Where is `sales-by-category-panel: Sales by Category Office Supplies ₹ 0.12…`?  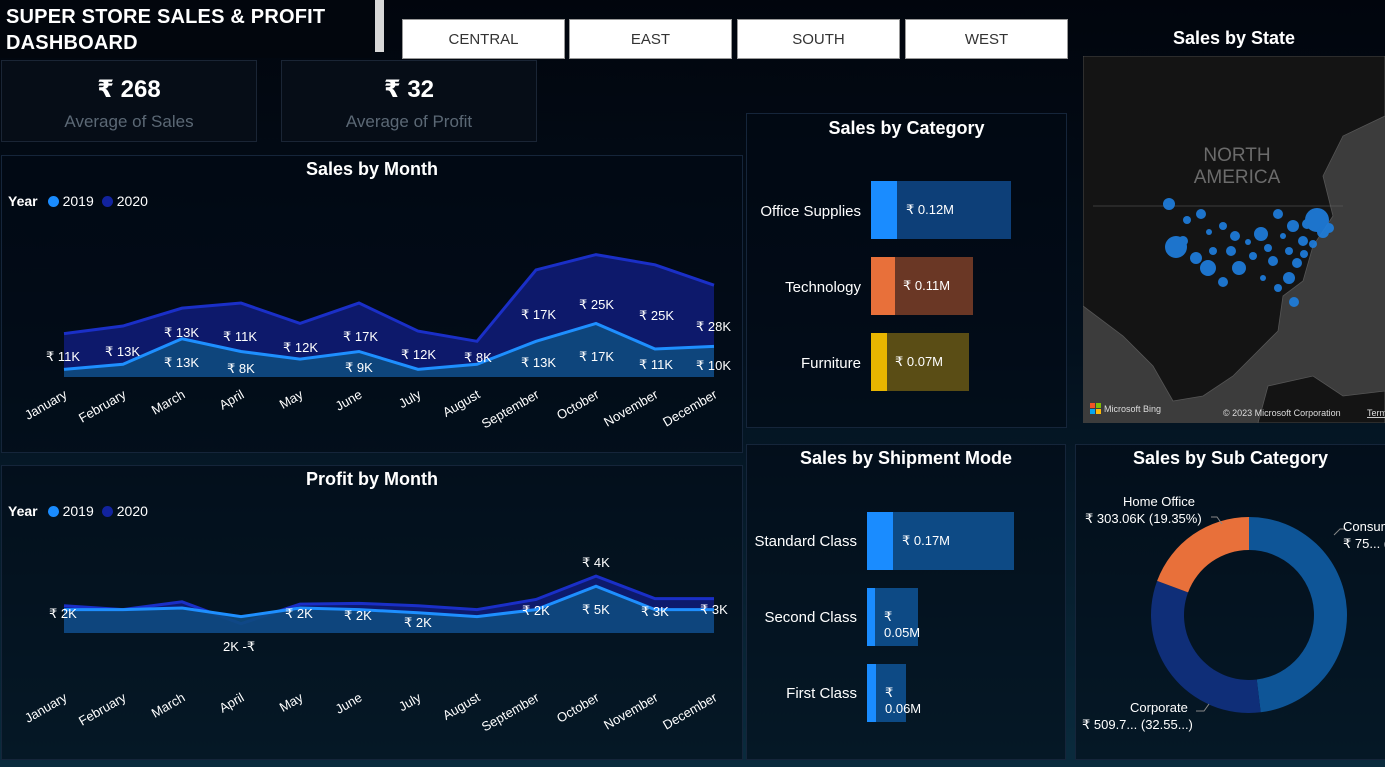 sales-by-category-panel: Sales by Category Office Supplies ₹ 0.12… is located at coordinates (906, 270).